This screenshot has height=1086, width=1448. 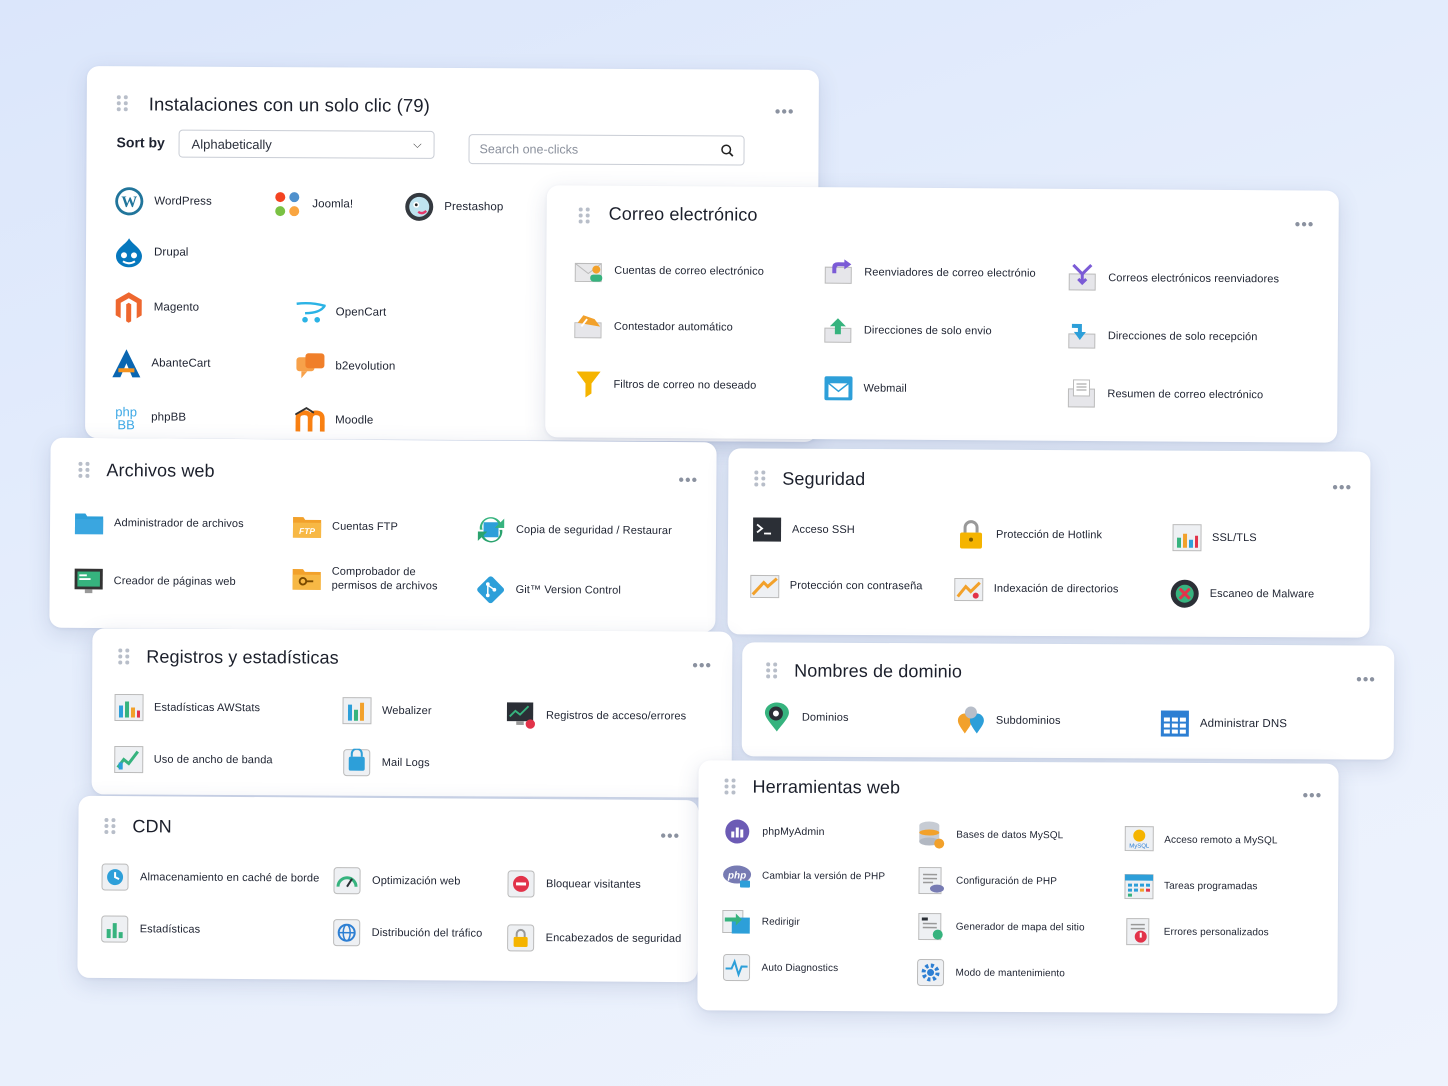 I want to click on git-version-control: Git™ Version Control, so click(x=549, y=590).